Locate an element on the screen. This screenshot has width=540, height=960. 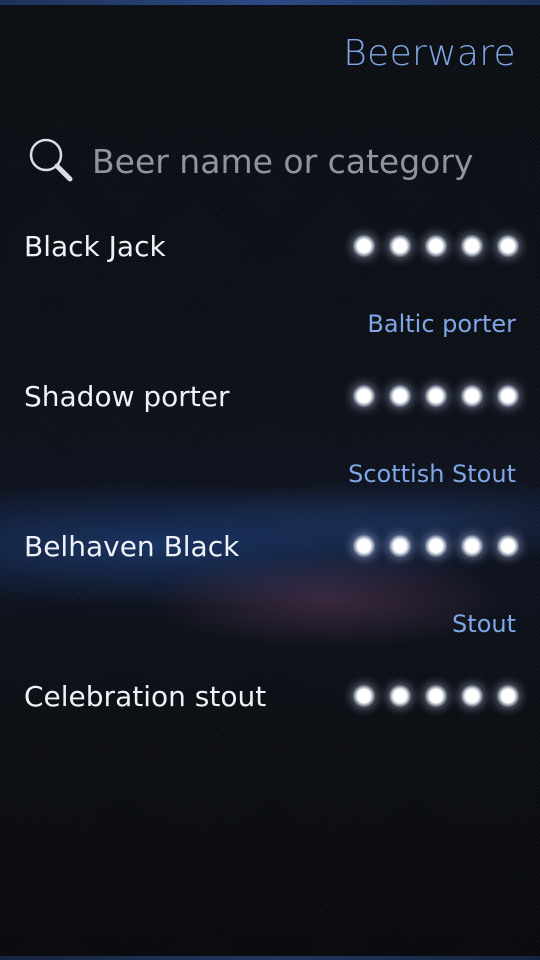
search-input is located at coordinates (304, 161).